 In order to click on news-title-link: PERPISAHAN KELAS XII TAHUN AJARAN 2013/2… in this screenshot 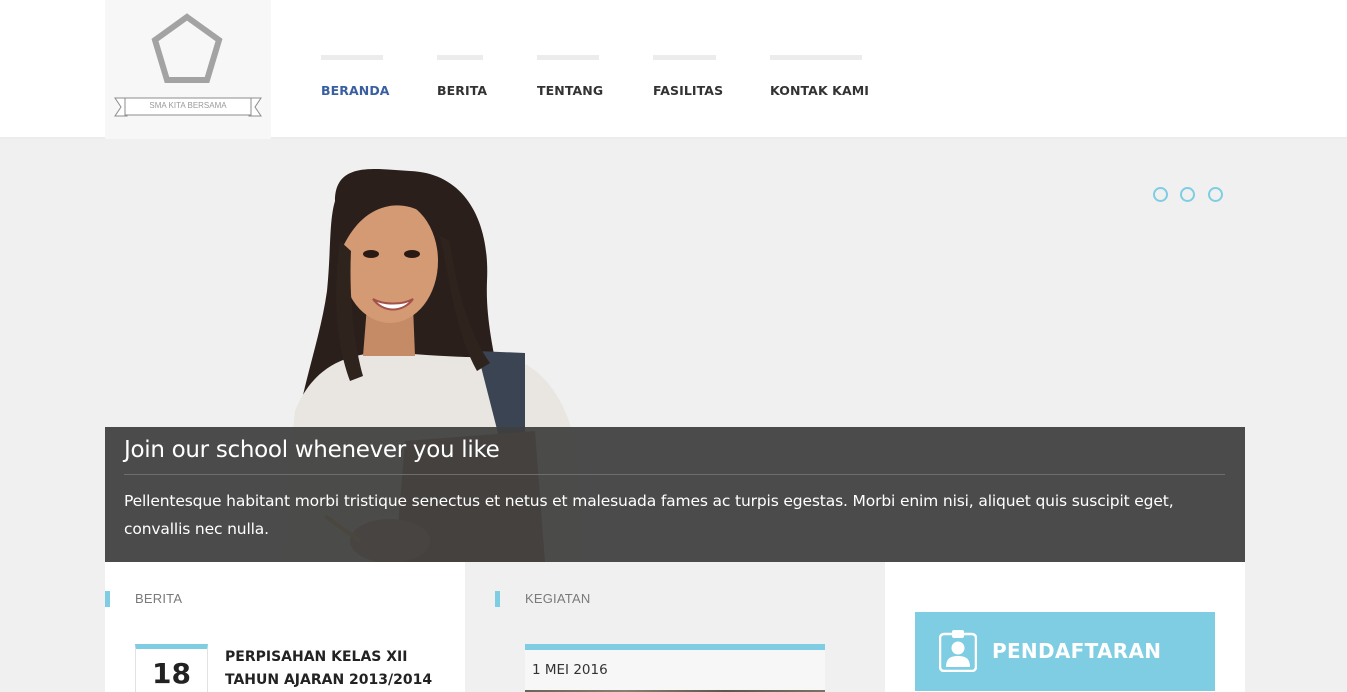, I will do `click(340, 669)`.